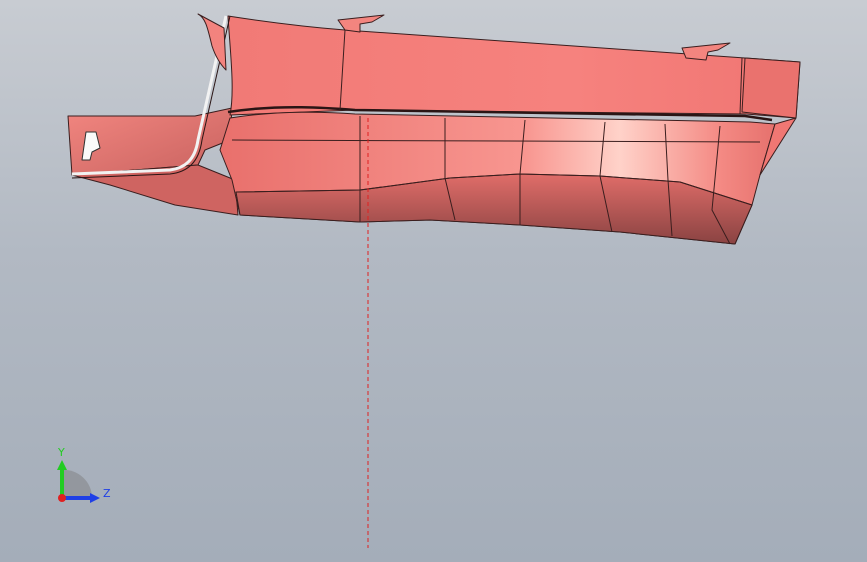 The width and height of the screenshot is (867, 562). I want to click on y-axis-label: Y, so click(61, 452).